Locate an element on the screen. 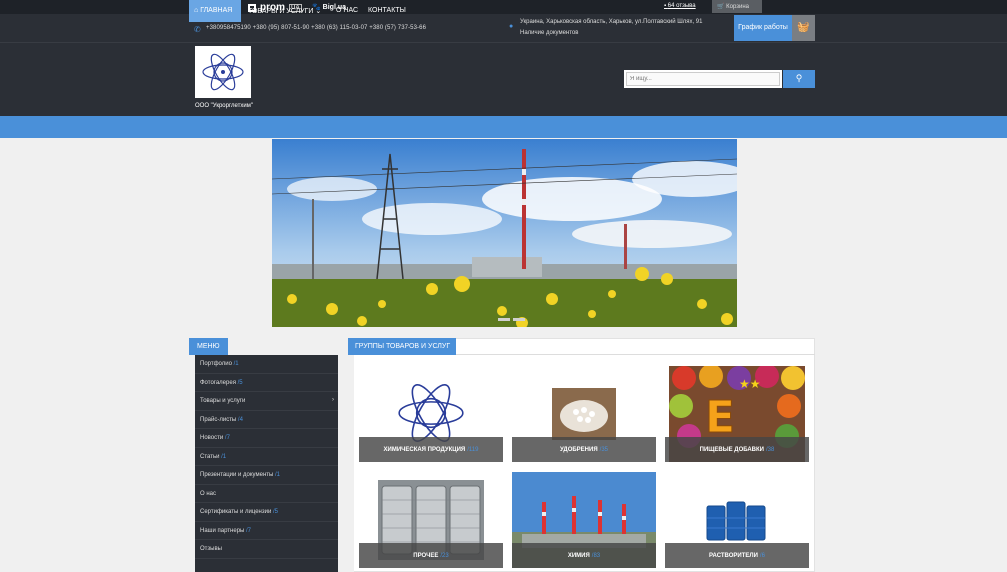 This screenshot has height=572, width=1007. nav-home: ⌂ ГЛАВНАЯ is located at coordinates (215, 11).